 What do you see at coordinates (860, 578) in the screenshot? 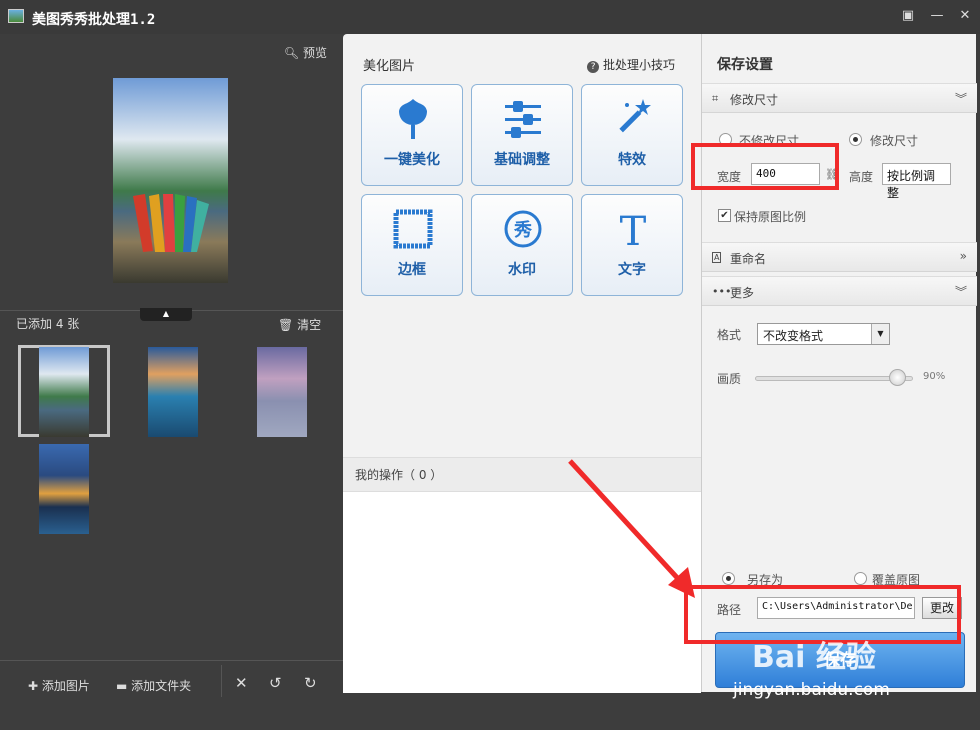
I see `overwrite-radio` at bounding box center [860, 578].